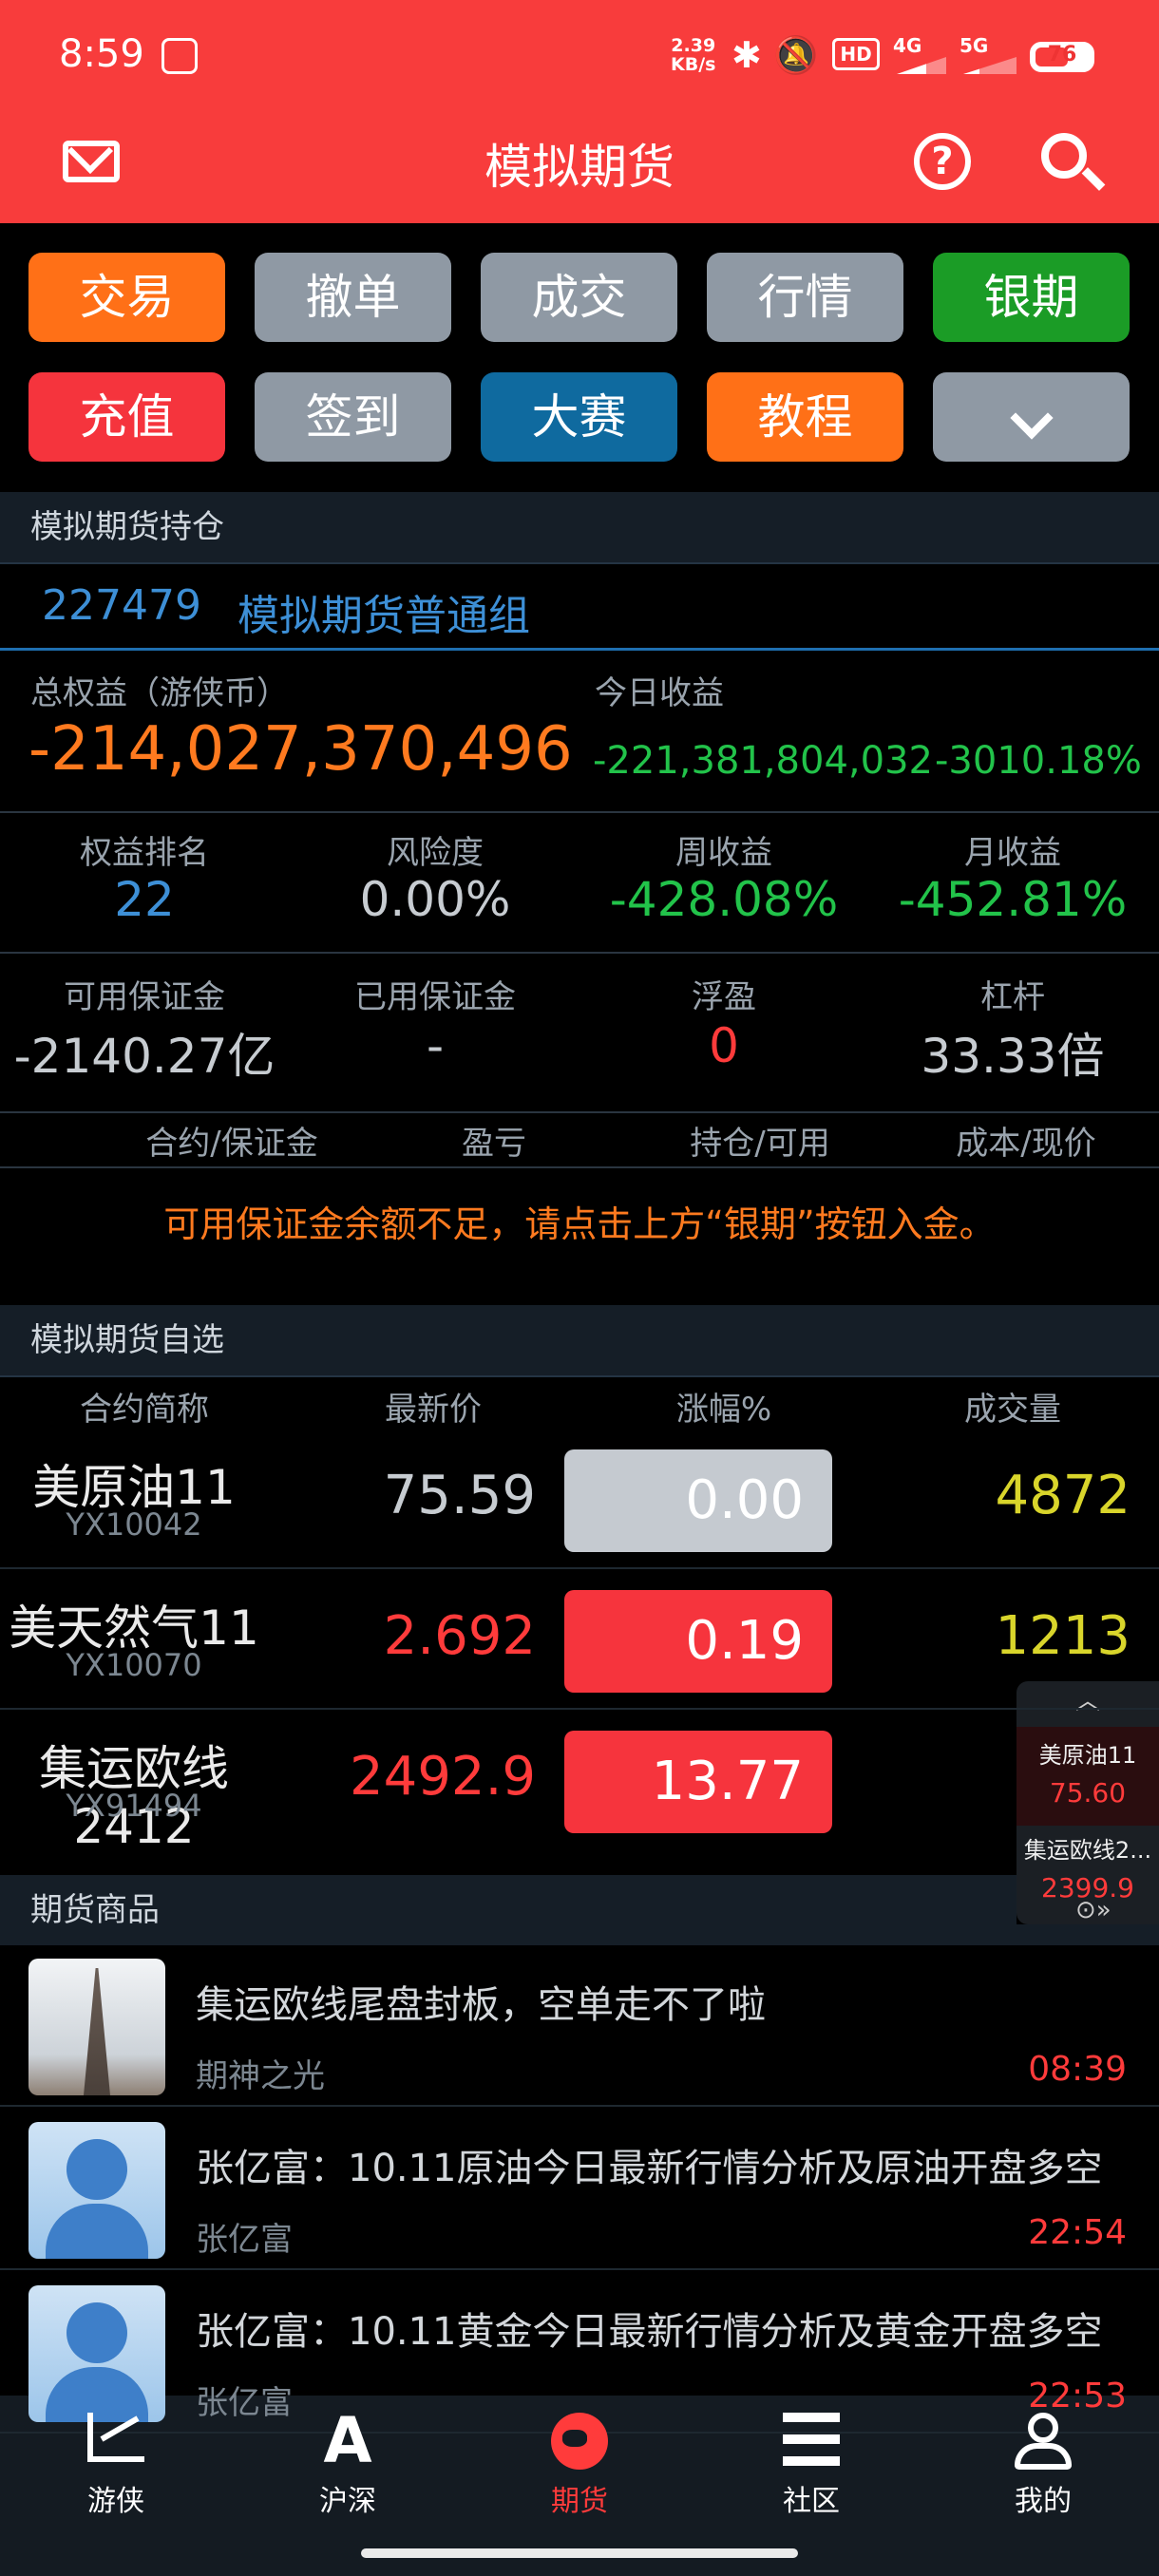  I want to click on stat-value: -2140.27亿, so click(144, 1056).